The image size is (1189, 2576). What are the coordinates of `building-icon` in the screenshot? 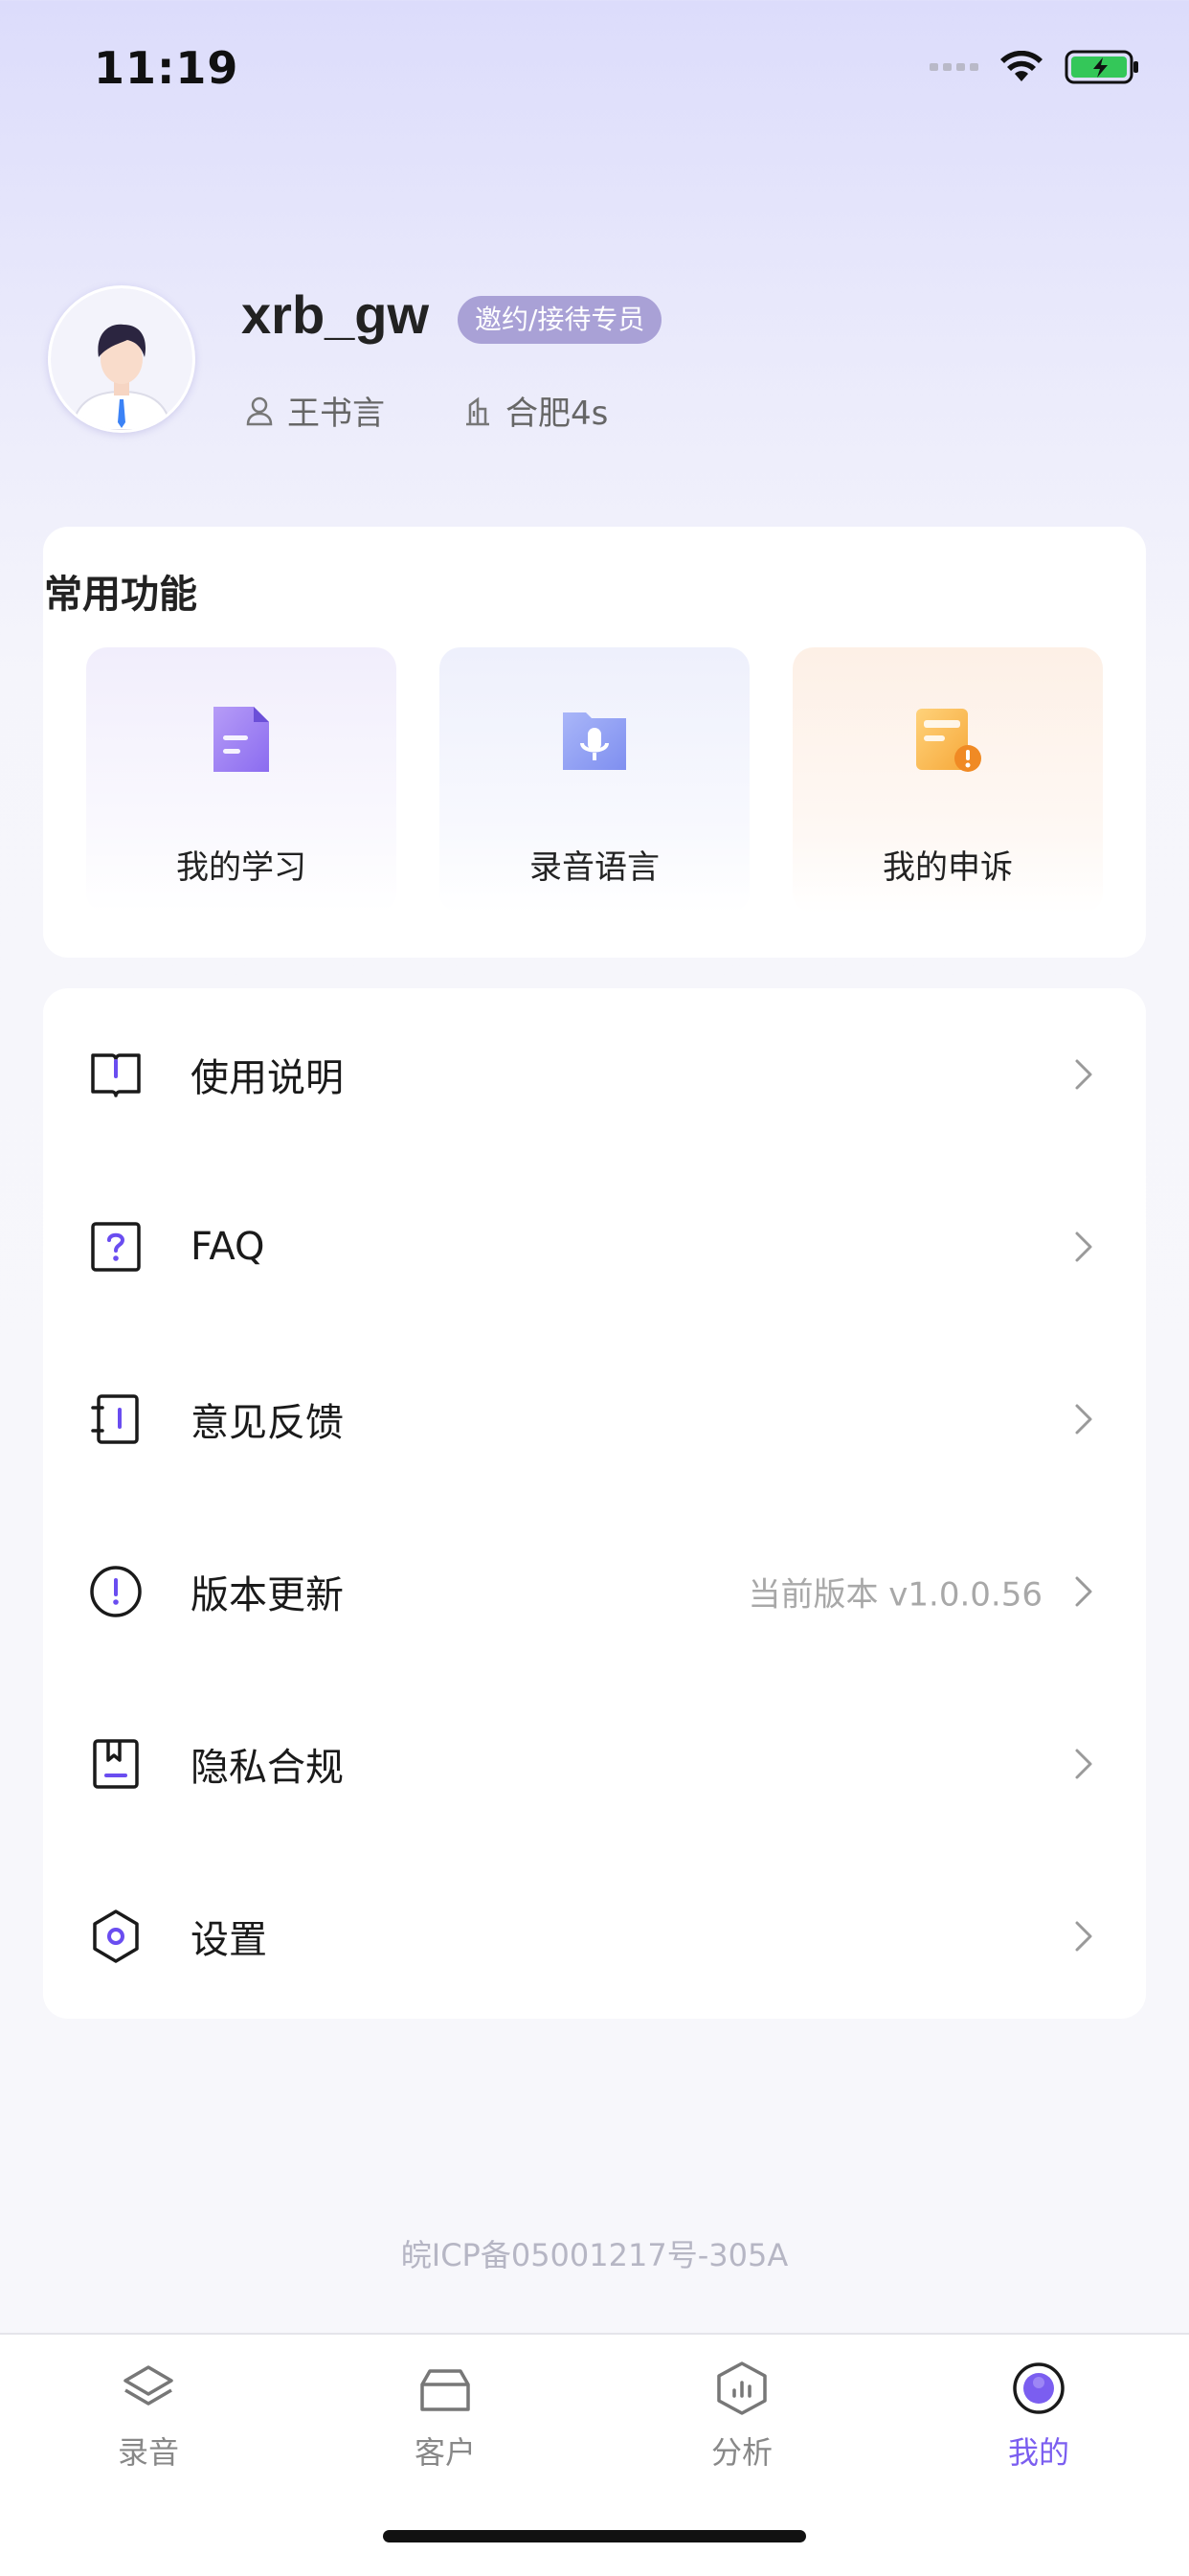 It's located at (477, 410).